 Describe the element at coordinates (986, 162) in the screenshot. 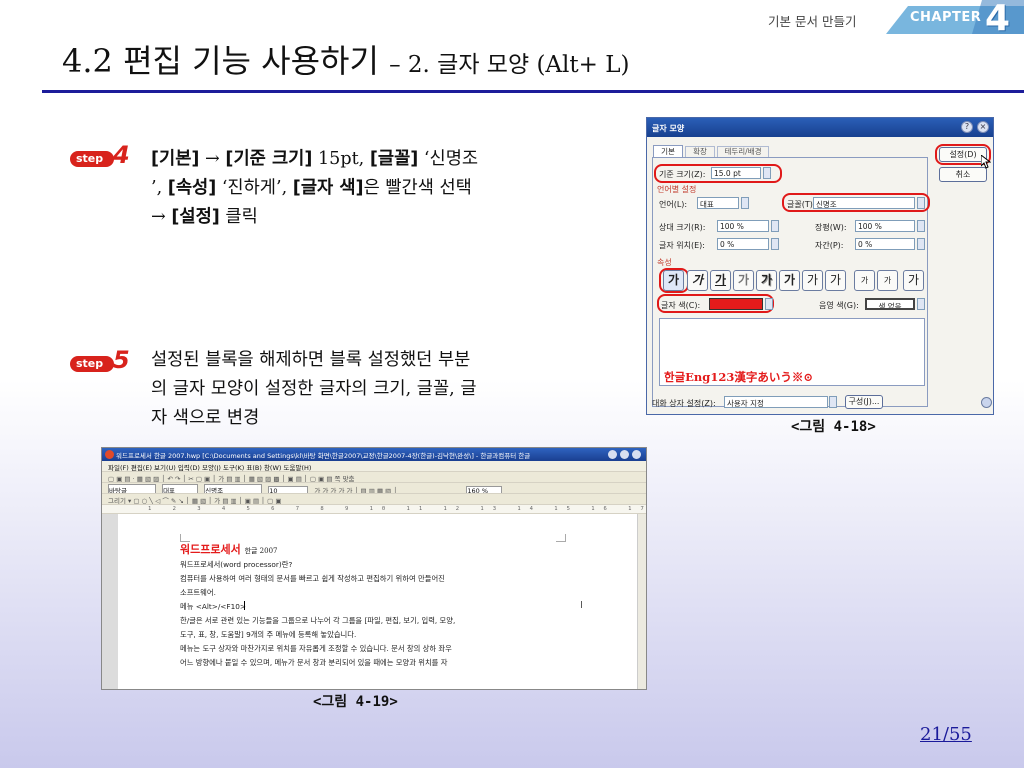

I see `mouse-cursor-icon` at that location.